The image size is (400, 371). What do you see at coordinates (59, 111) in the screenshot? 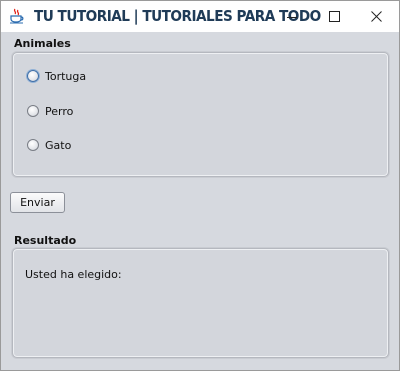
I see `radio-label: Perro` at bounding box center [59, 111].